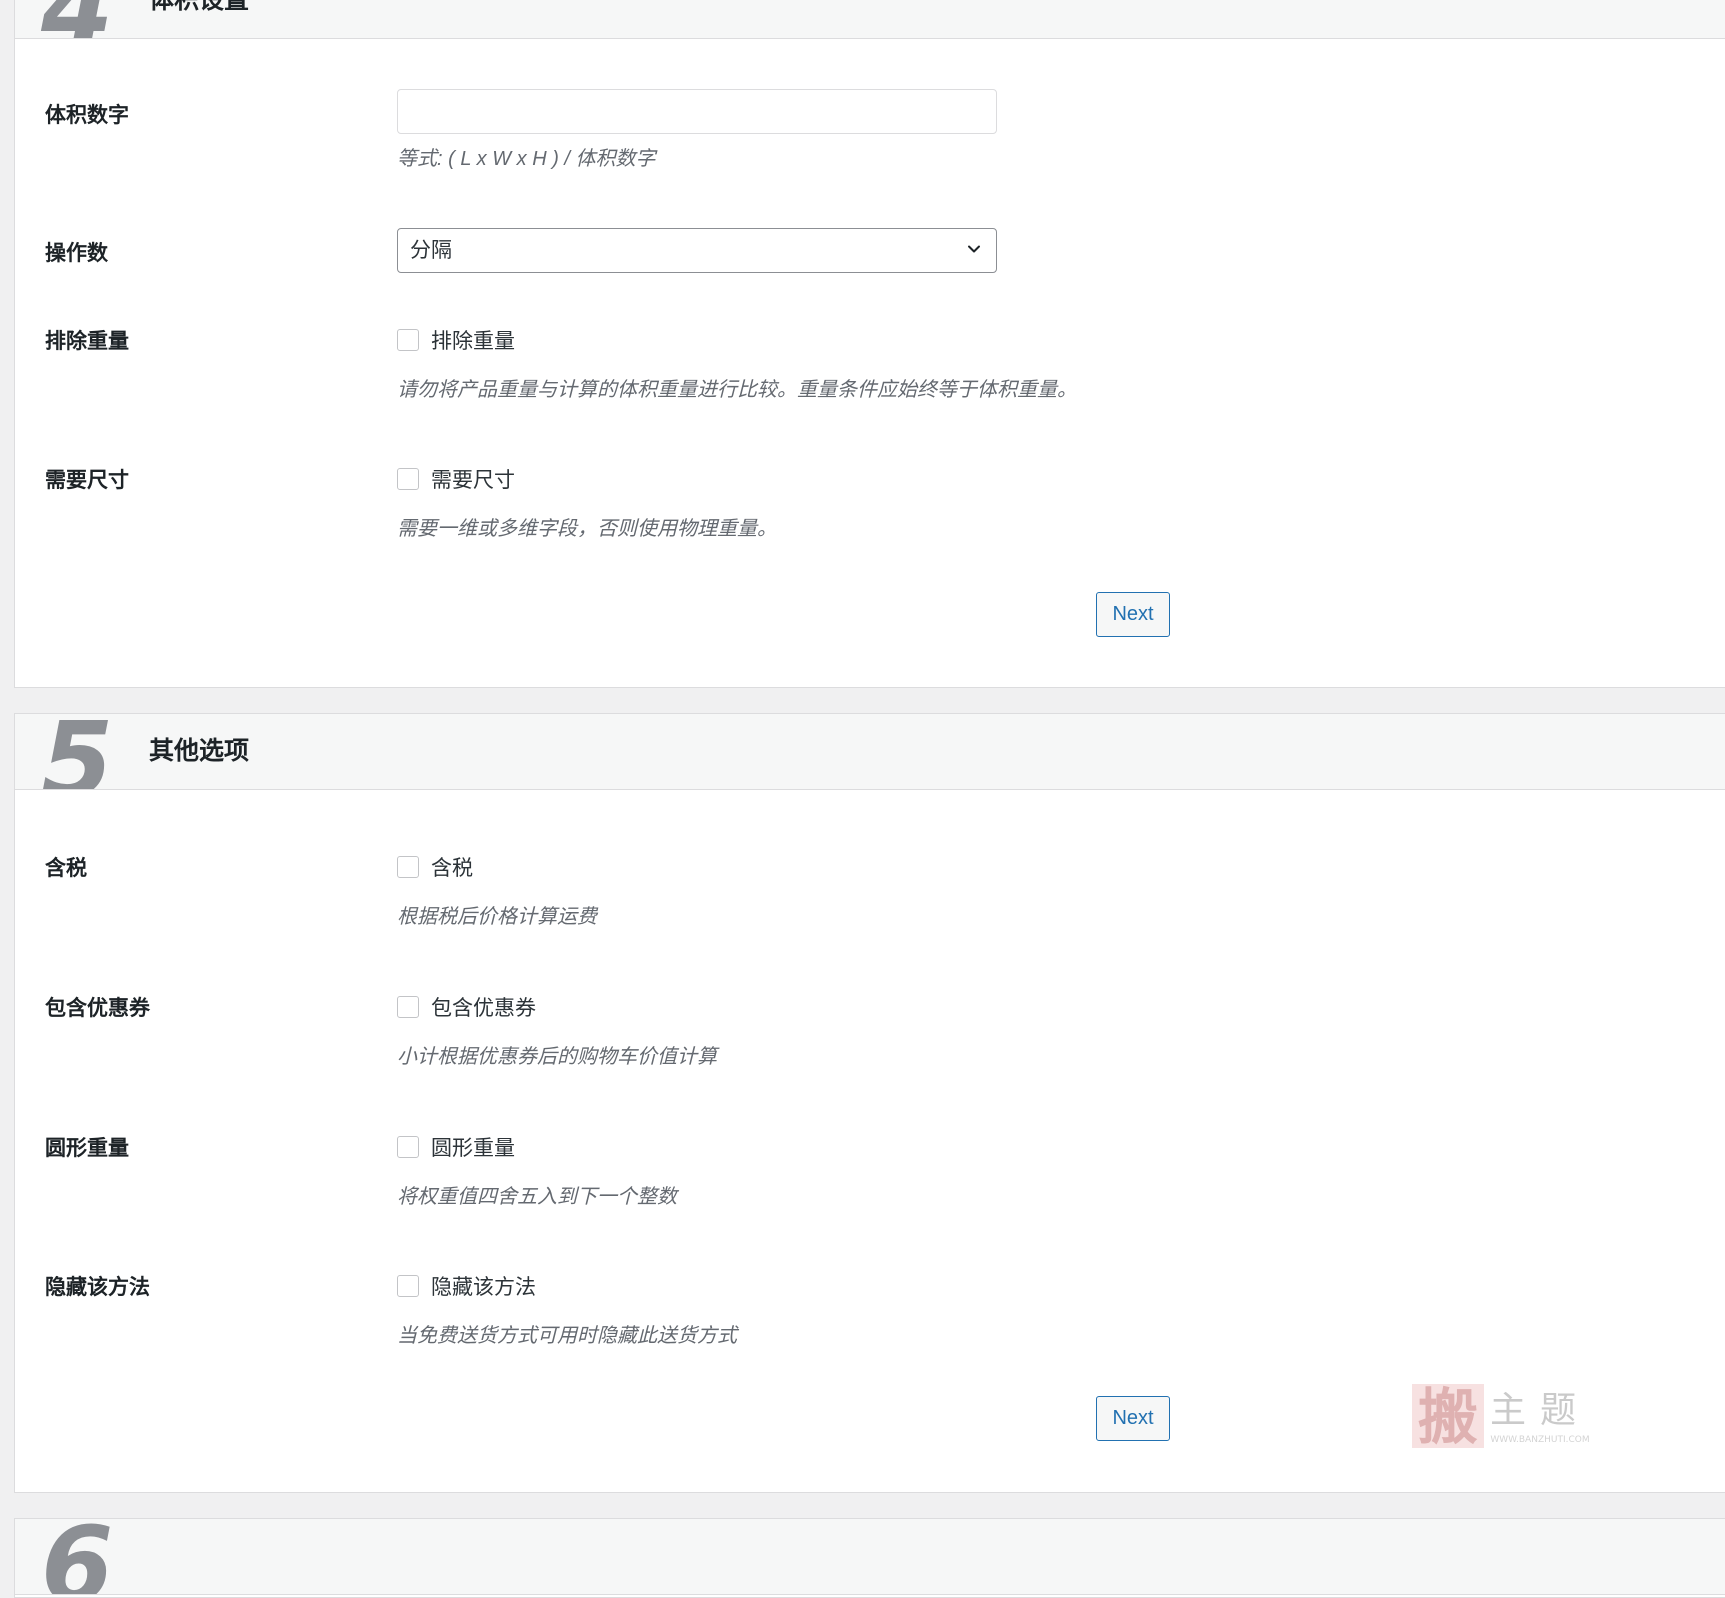 The height and width of the screenshot is (1598, 1725). Describe the element at coordinates (431, 250) in the screenshot. I see `select-value: 分隔` at that location.